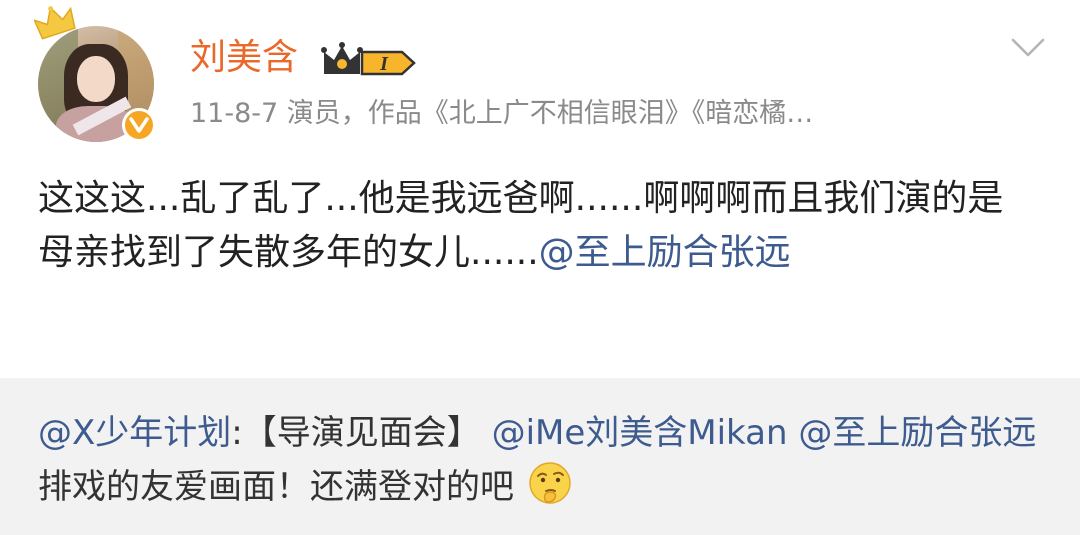 The image size is (1080, 535). Describe the element at coordinates (550, 483) in the screenshot. I see `thinking-face-emoji-icon` at that location.